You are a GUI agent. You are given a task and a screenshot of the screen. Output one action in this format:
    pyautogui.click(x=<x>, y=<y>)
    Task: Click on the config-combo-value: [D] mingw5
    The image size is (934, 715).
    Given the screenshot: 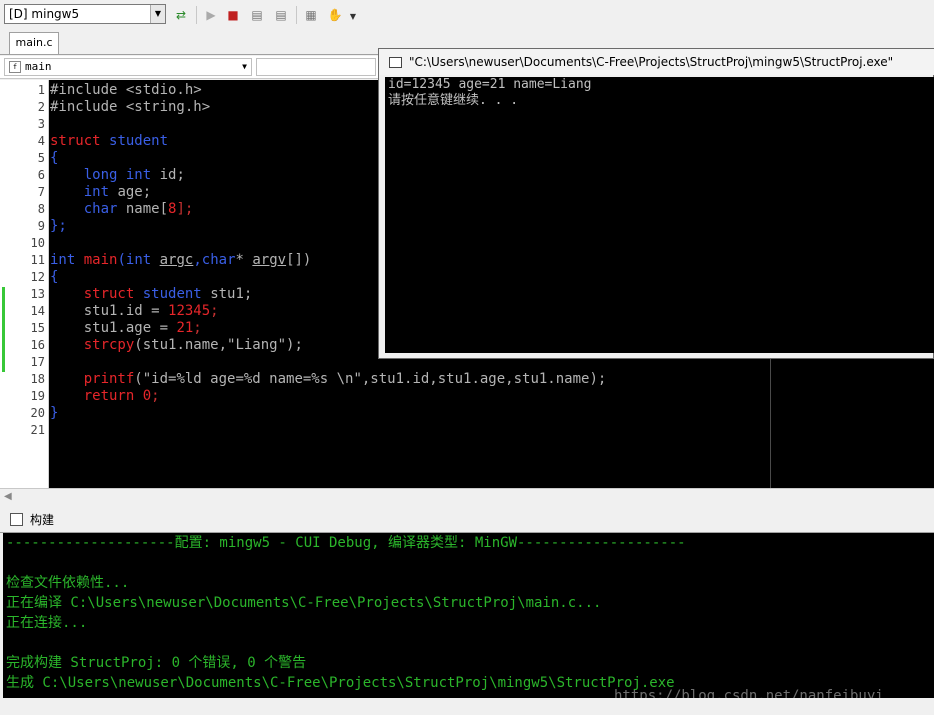 What is the action you would take?
    pyautogui.click(x=44, y=14)
    